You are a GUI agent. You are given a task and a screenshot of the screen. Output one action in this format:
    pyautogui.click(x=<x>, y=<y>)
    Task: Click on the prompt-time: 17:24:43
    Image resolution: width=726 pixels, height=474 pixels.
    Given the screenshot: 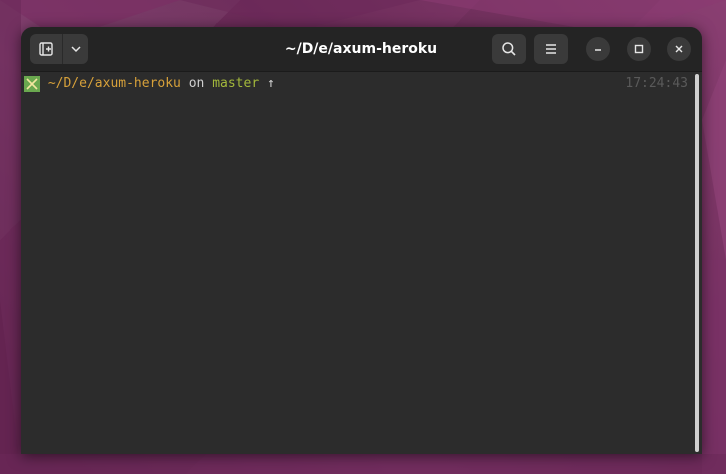 What is the action you would take?
    pyautogui.click(x=656, y=83)
    